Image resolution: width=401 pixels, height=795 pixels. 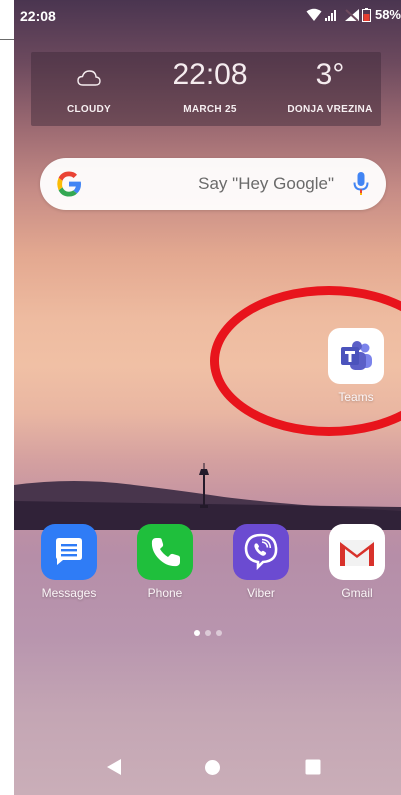 I want to click on clock-column: 22:08 MARCH 25, so click(x=210, y=89).